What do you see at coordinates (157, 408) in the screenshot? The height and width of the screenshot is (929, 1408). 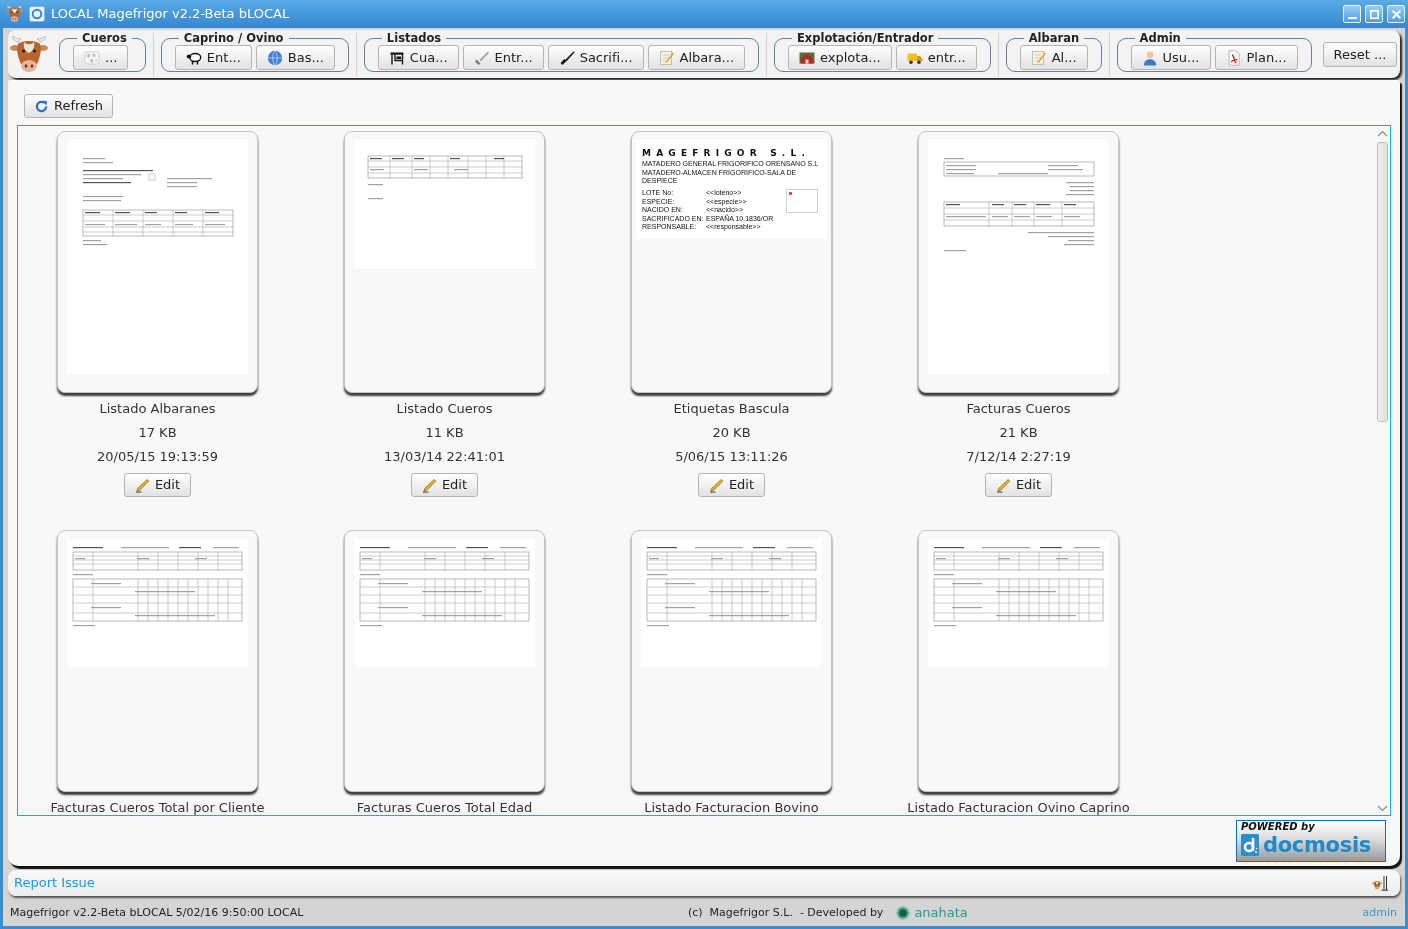 I see `template-name: Listado Albaranes` at bounding box center [157, 408].